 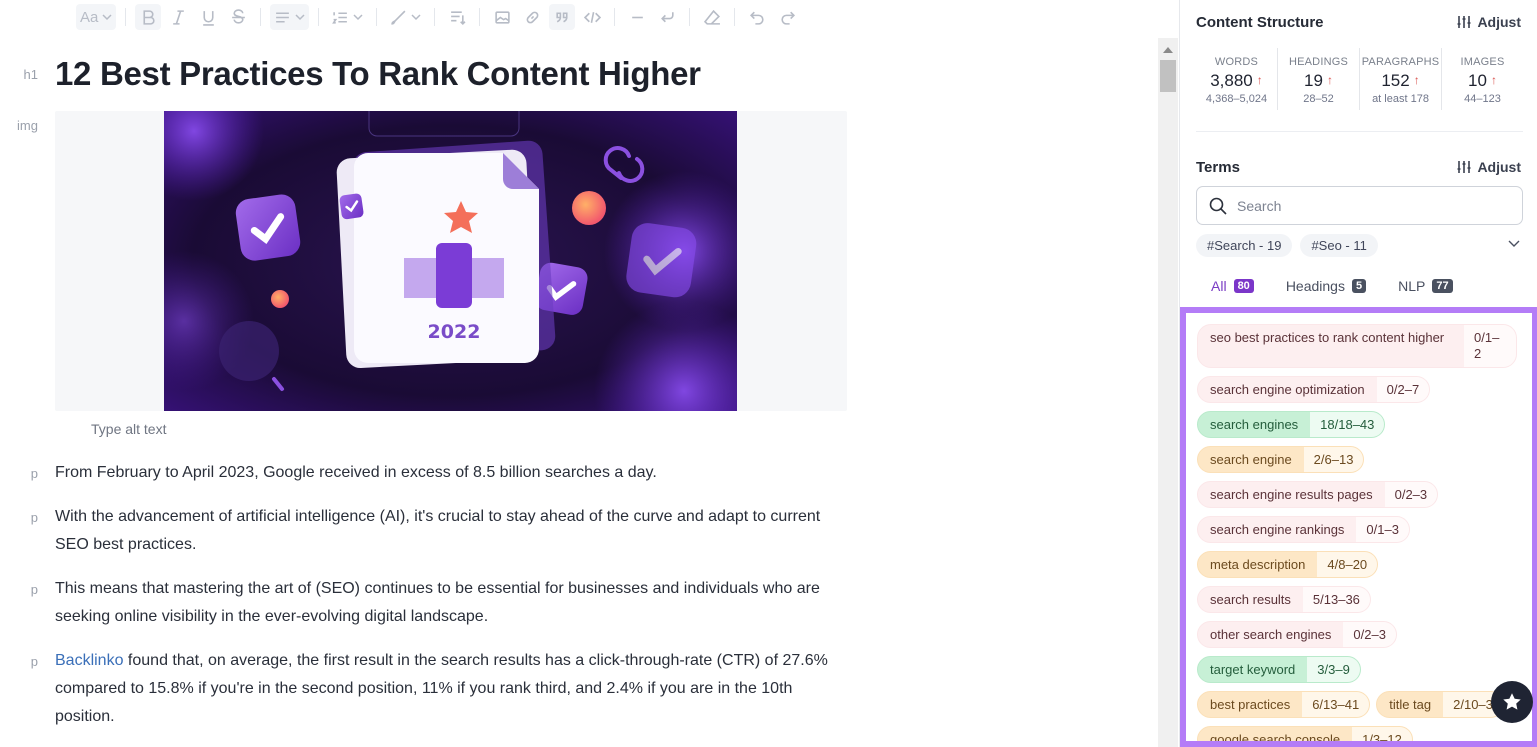 What do you see at coordinates (1168, 50) in the screenshot?
I see `scroll-up-arrow-icon` at bounding box center [1168, 50].